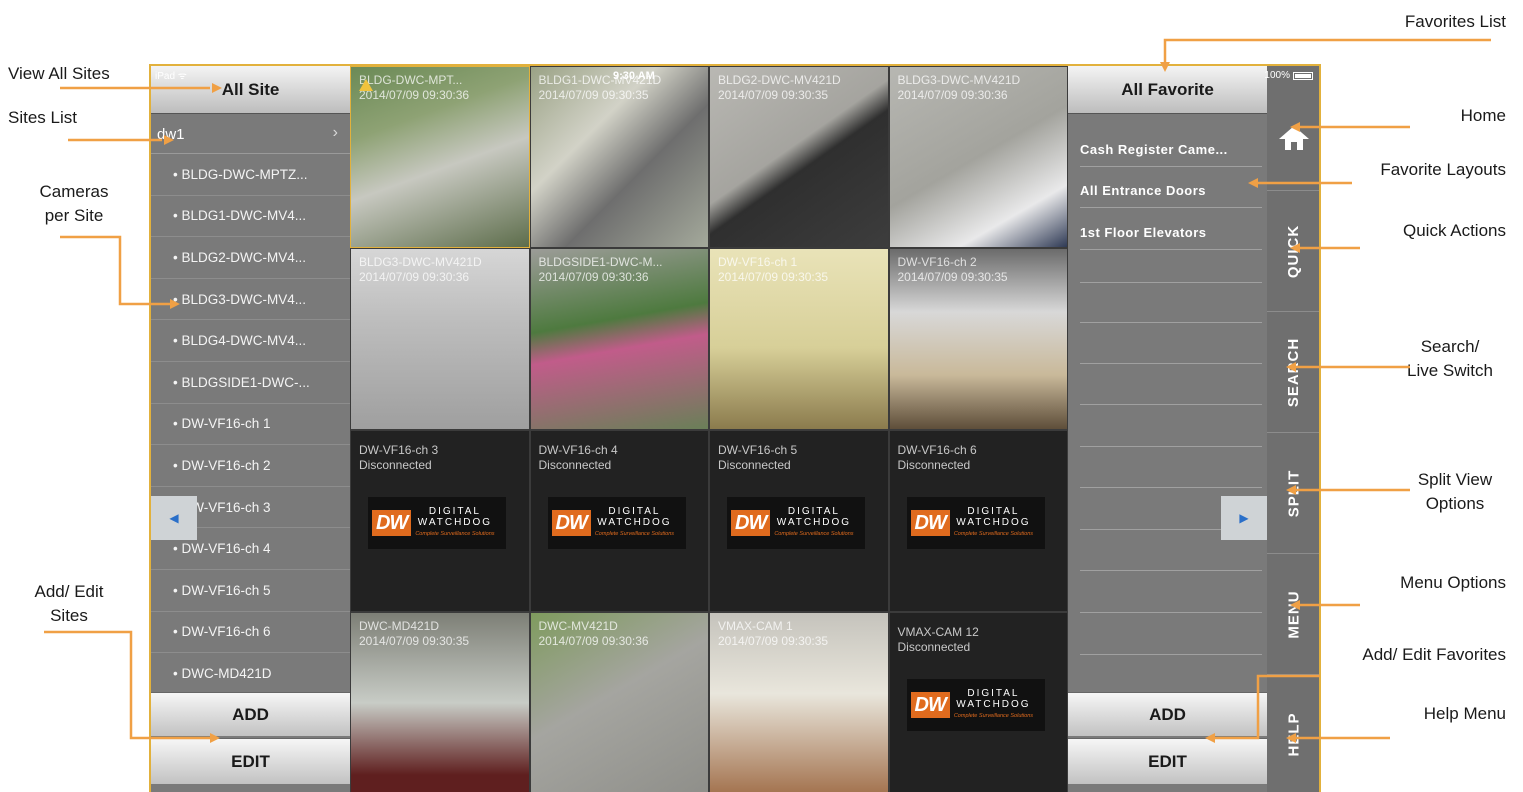 Image resolution: width=1523 pixels, height=792 pixels. Describe the element at coordinates (634, 76) in the screenshot. I see `status-time: 9:30 AM` at that location.